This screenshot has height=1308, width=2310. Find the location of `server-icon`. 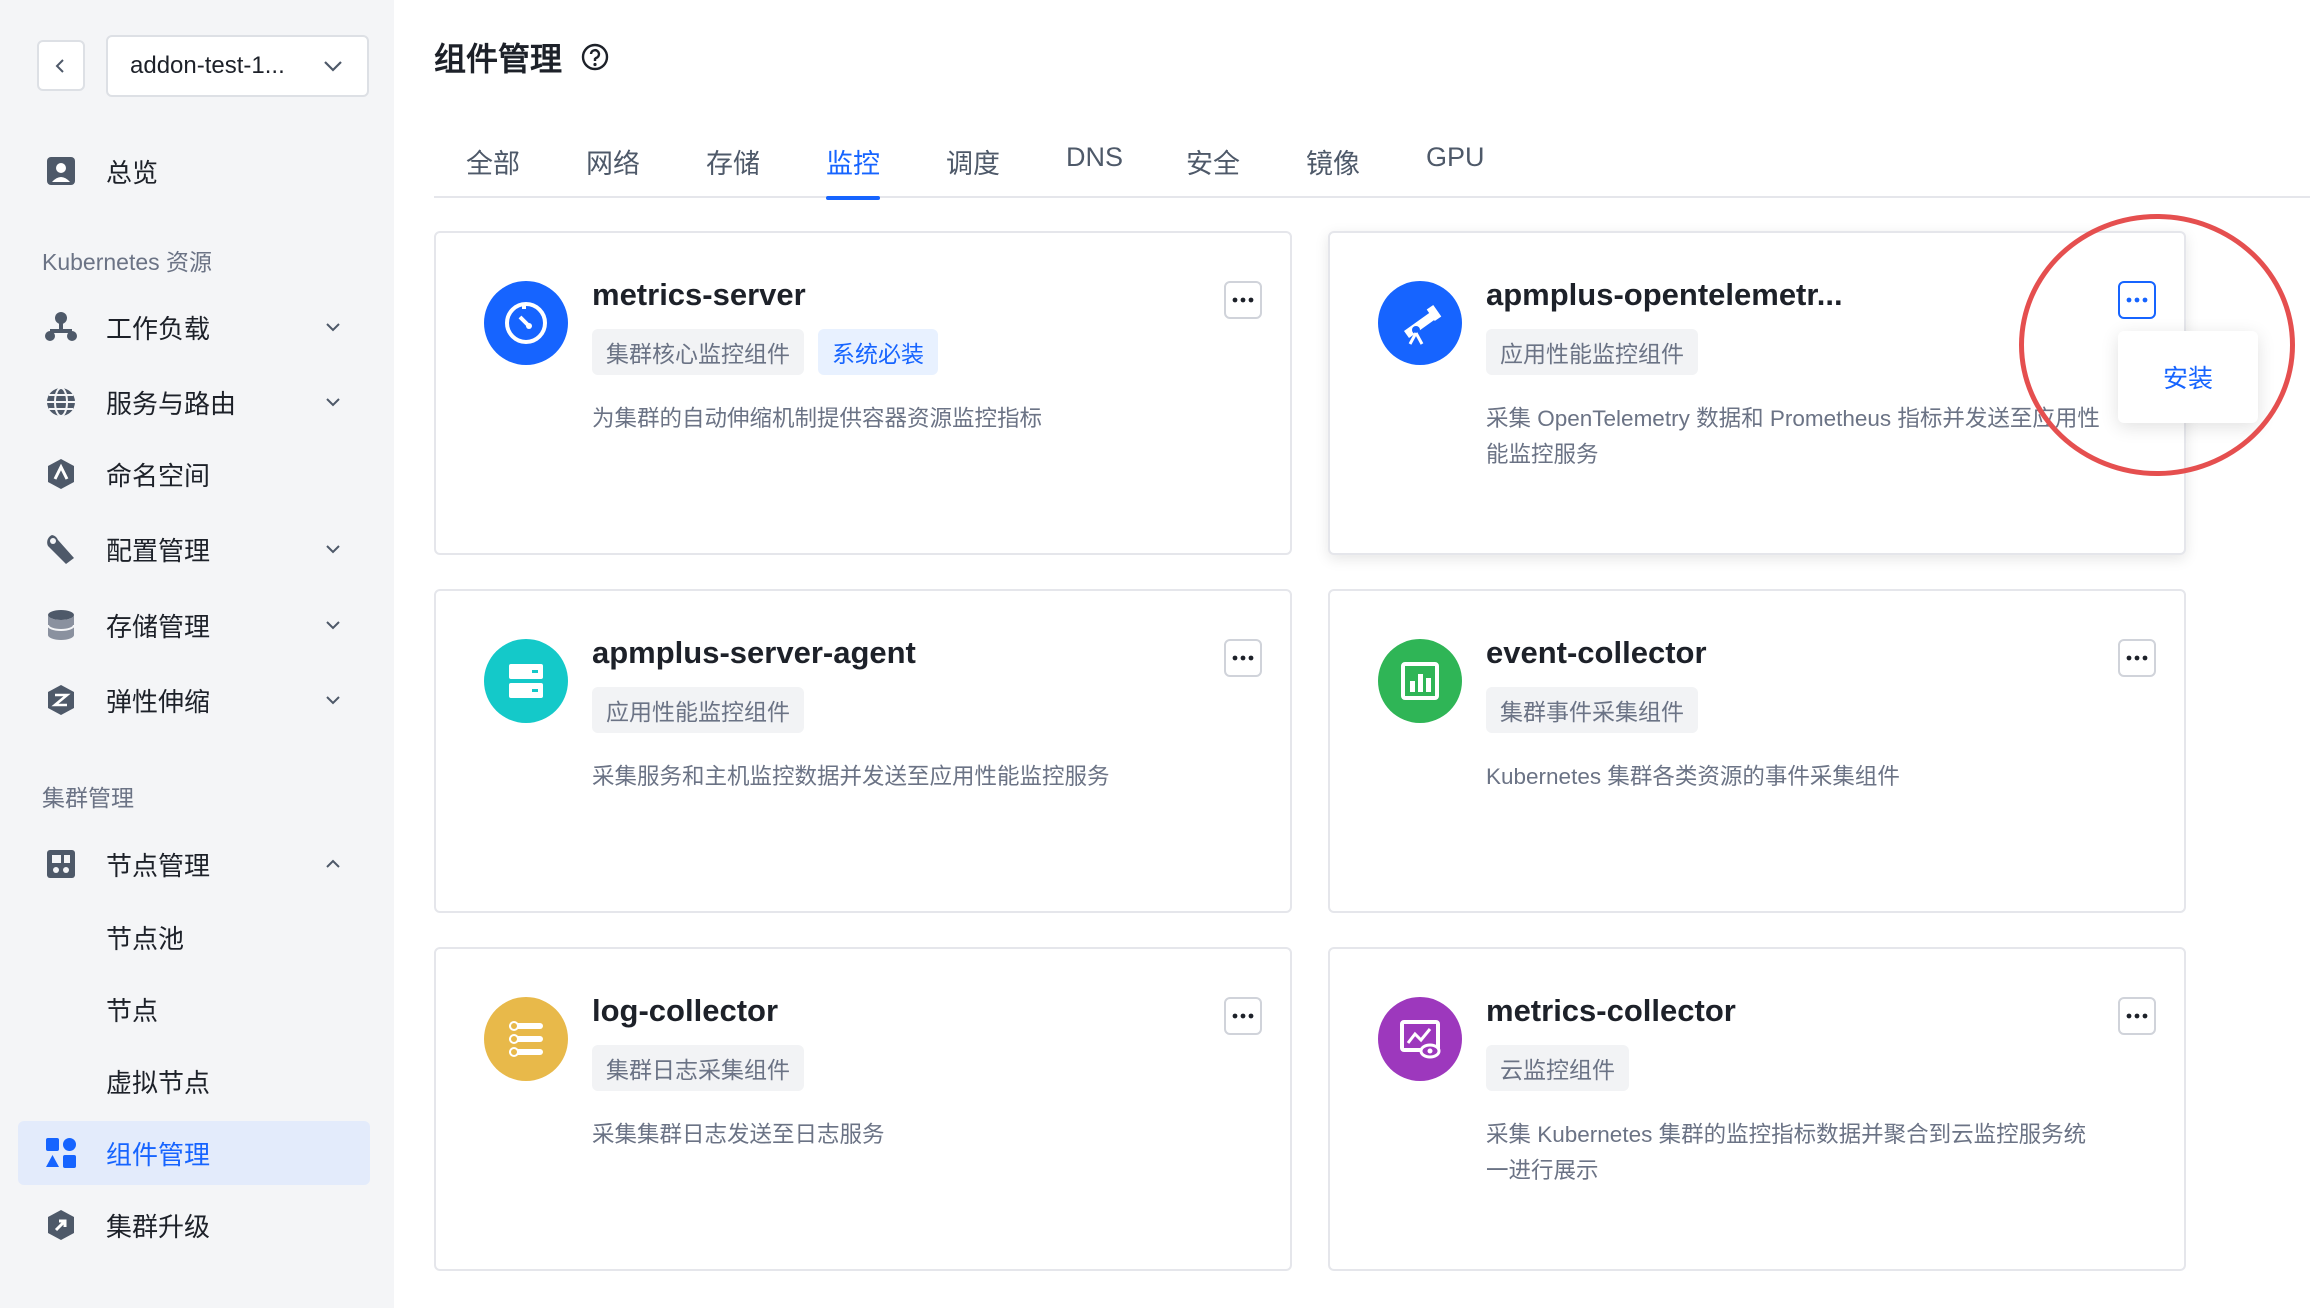

server-icon is located at coordinates (526, 681).